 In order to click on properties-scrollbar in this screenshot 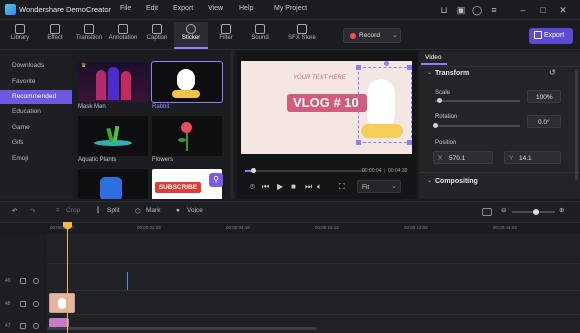, I will do `click(576, 125)`.